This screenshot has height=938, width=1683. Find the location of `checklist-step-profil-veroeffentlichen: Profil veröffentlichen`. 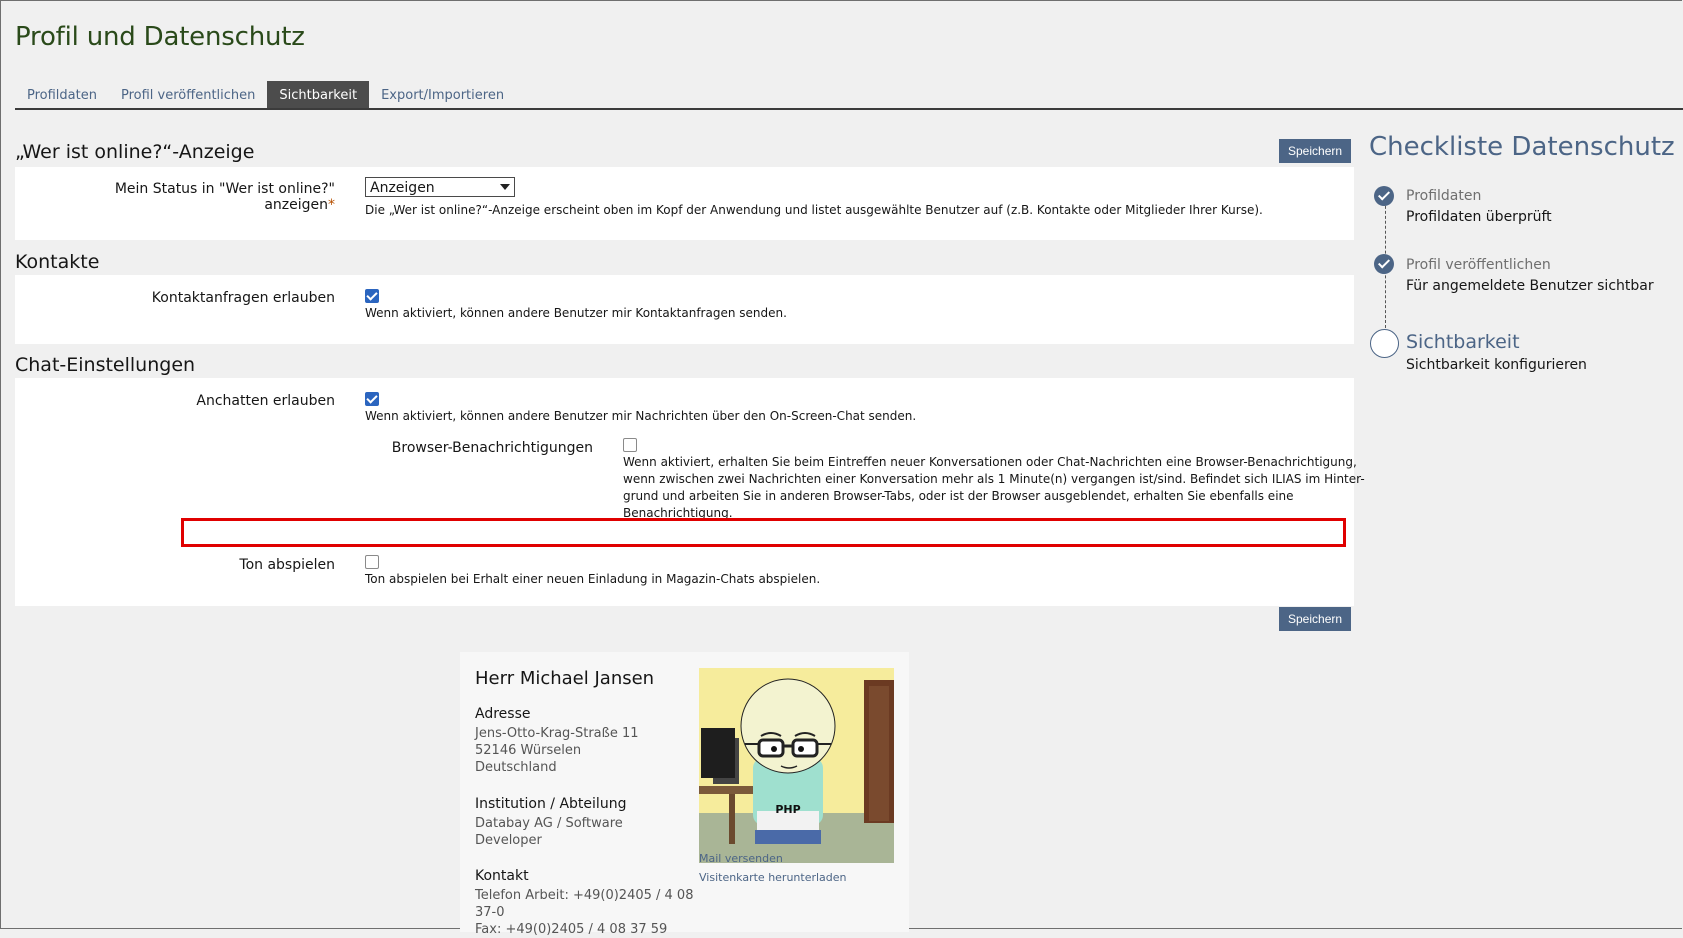

checklist-step-profil-veroeffentlichen: Profil veröffentlichen is located at coordinates (1478, 265).